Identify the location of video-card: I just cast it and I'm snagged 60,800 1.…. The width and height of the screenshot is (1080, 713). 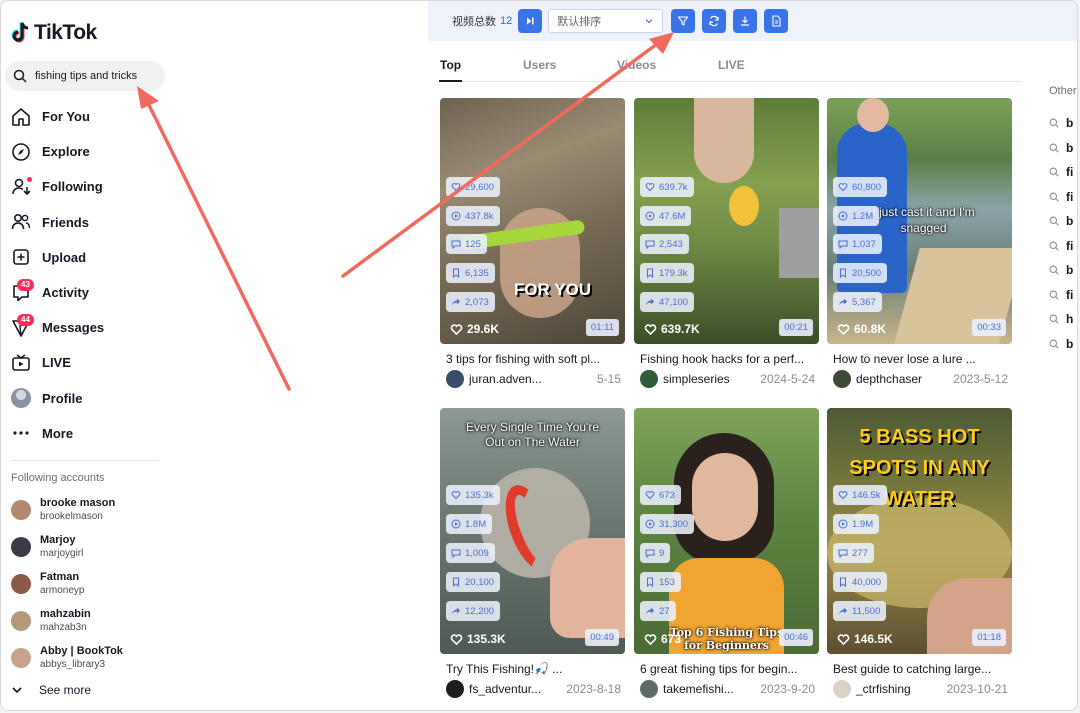
(919, 243).